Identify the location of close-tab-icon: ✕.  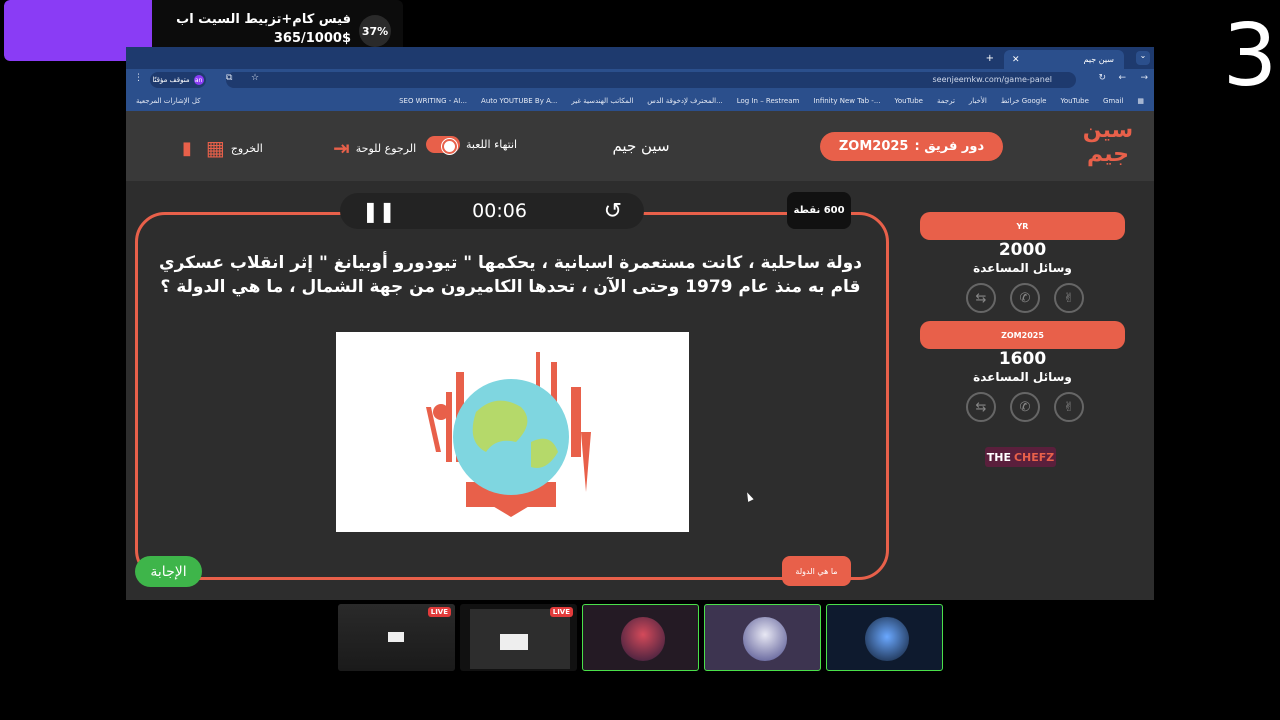
(1016, 60).